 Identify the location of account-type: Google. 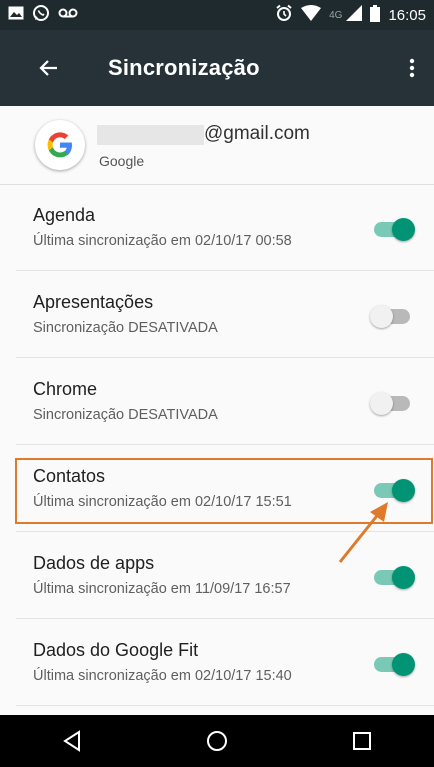
(122, 161).